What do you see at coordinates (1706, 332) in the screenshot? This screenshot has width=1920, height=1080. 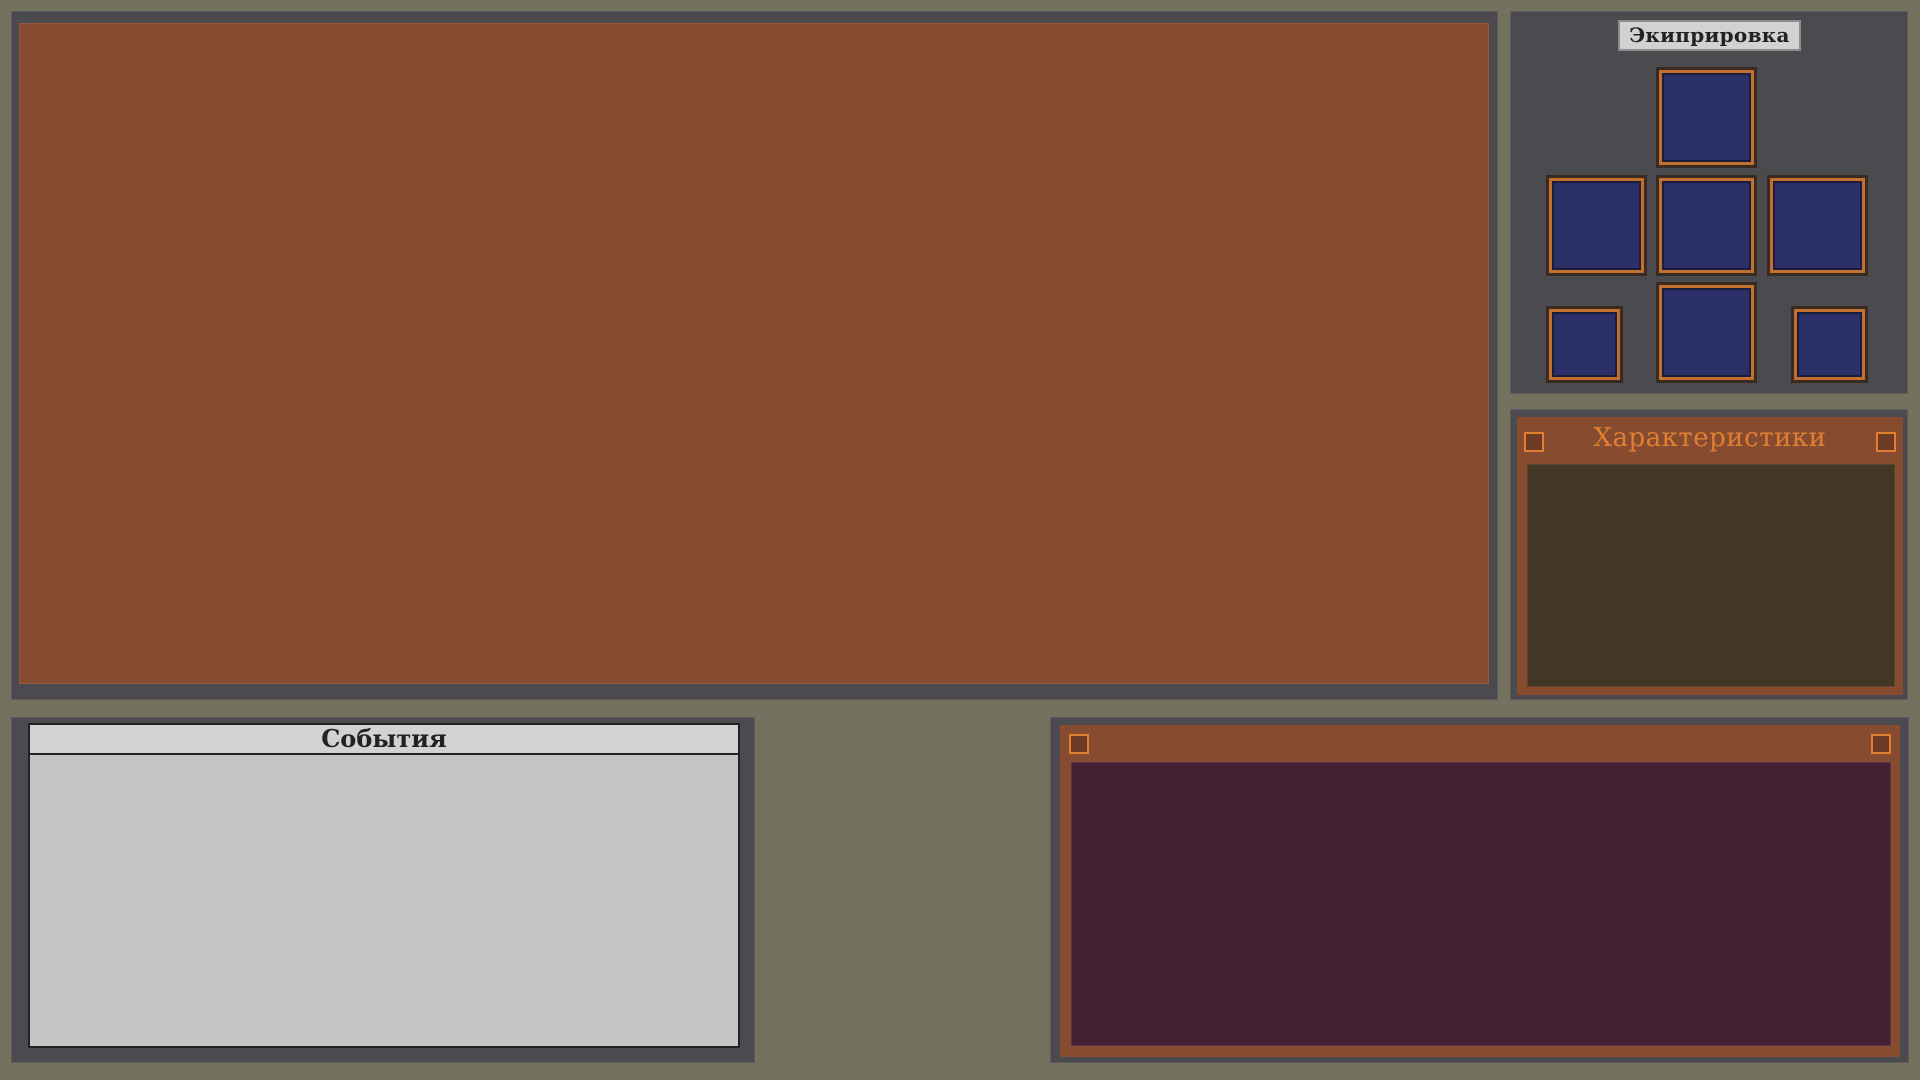 I see `equipment-slot-legs` at bounding box center [1706, 332].